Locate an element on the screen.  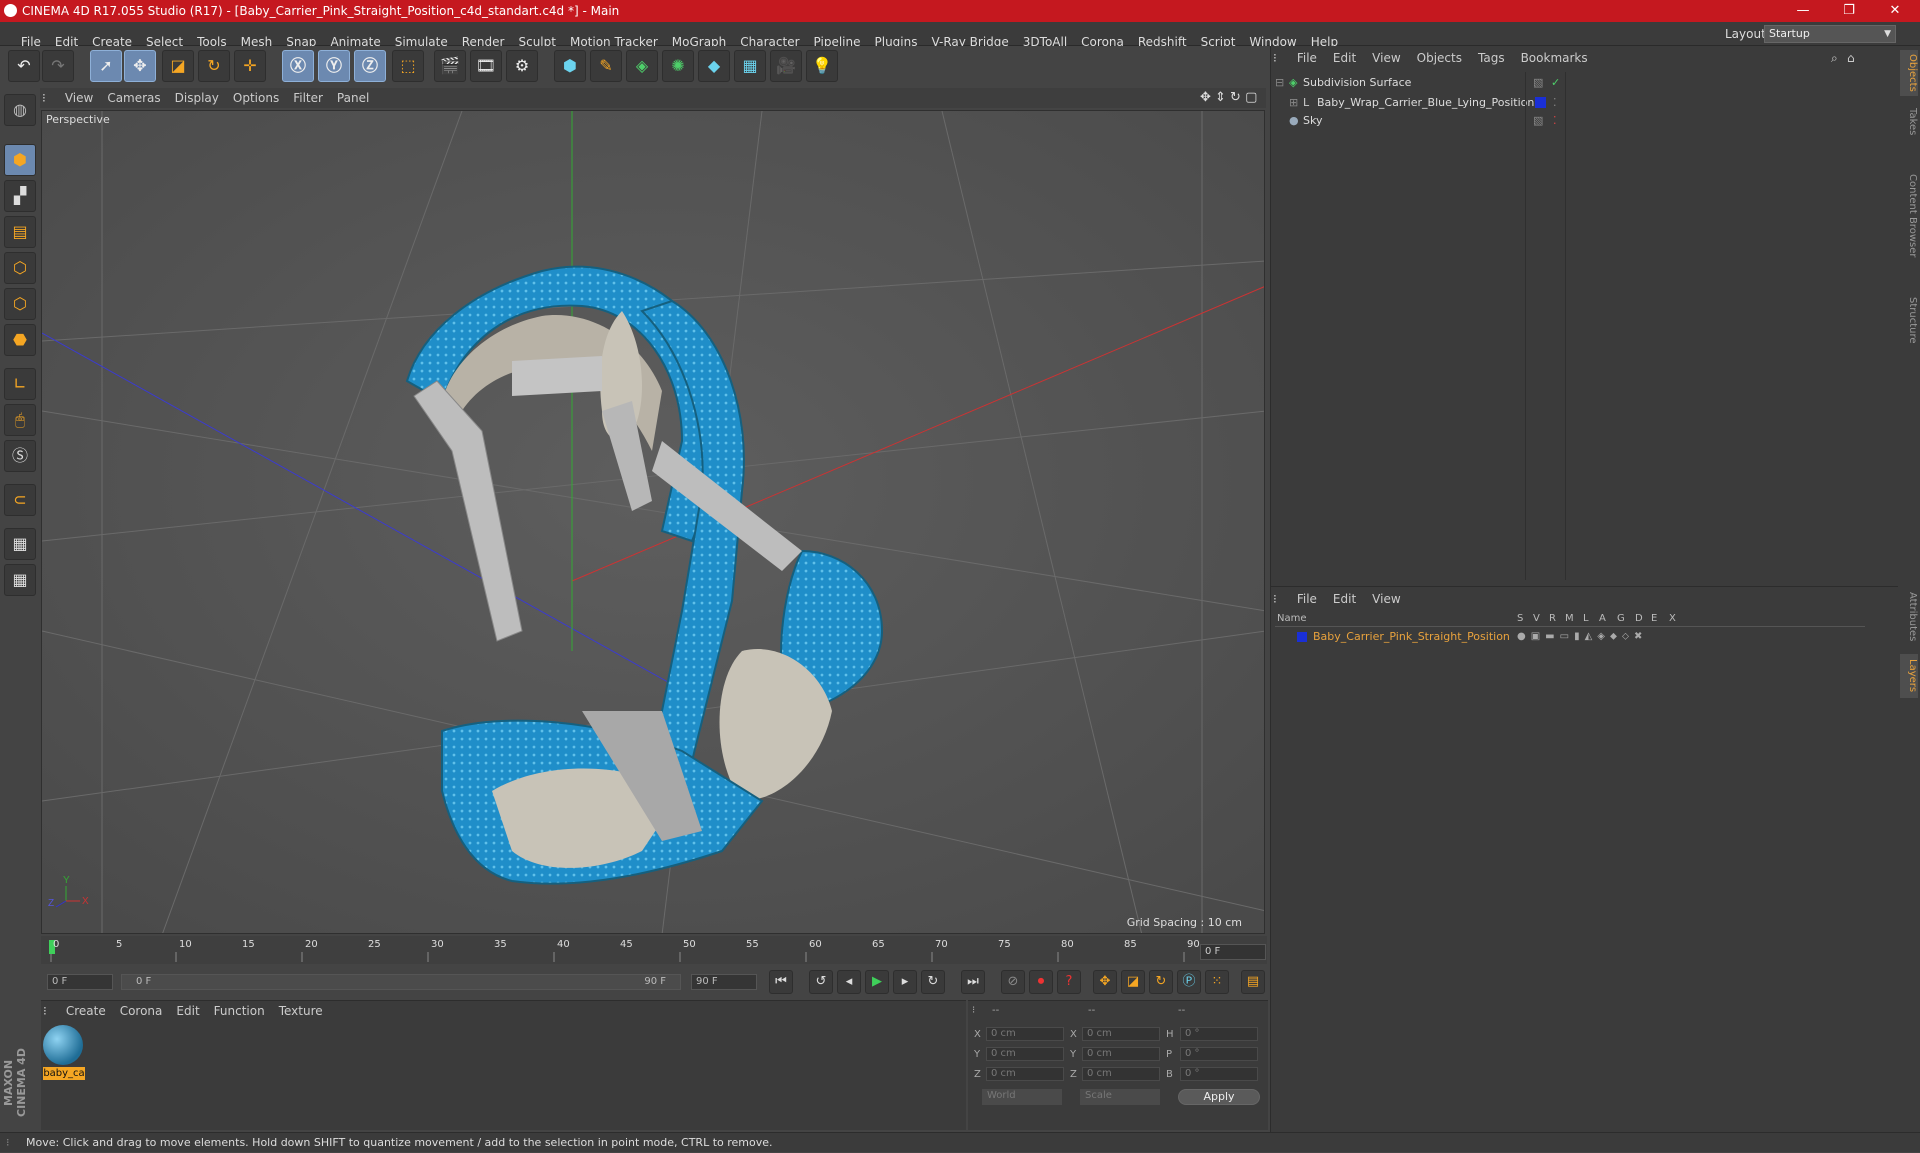
column-r: R is located at coordinates (1552, 618).